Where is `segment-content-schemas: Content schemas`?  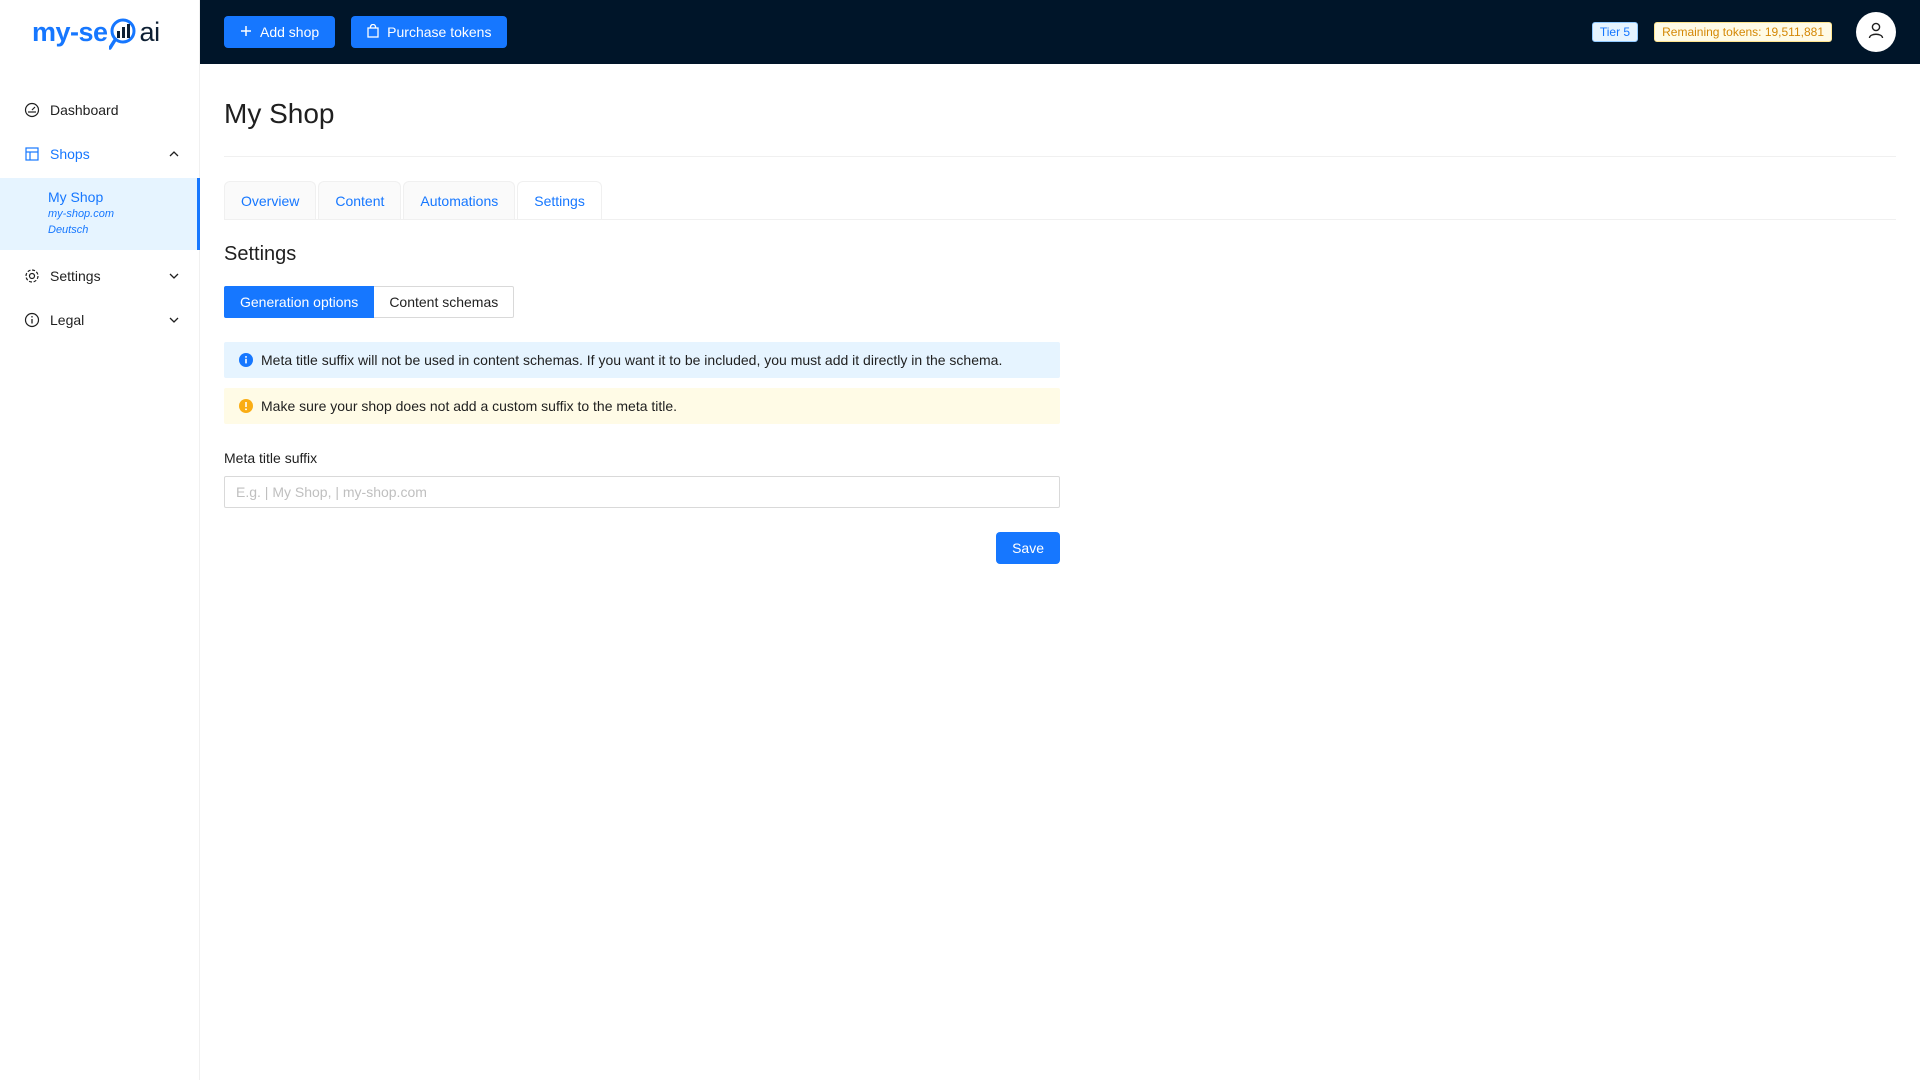
segment-content-schemas: Content schemas is located at coordinates (444, 302).